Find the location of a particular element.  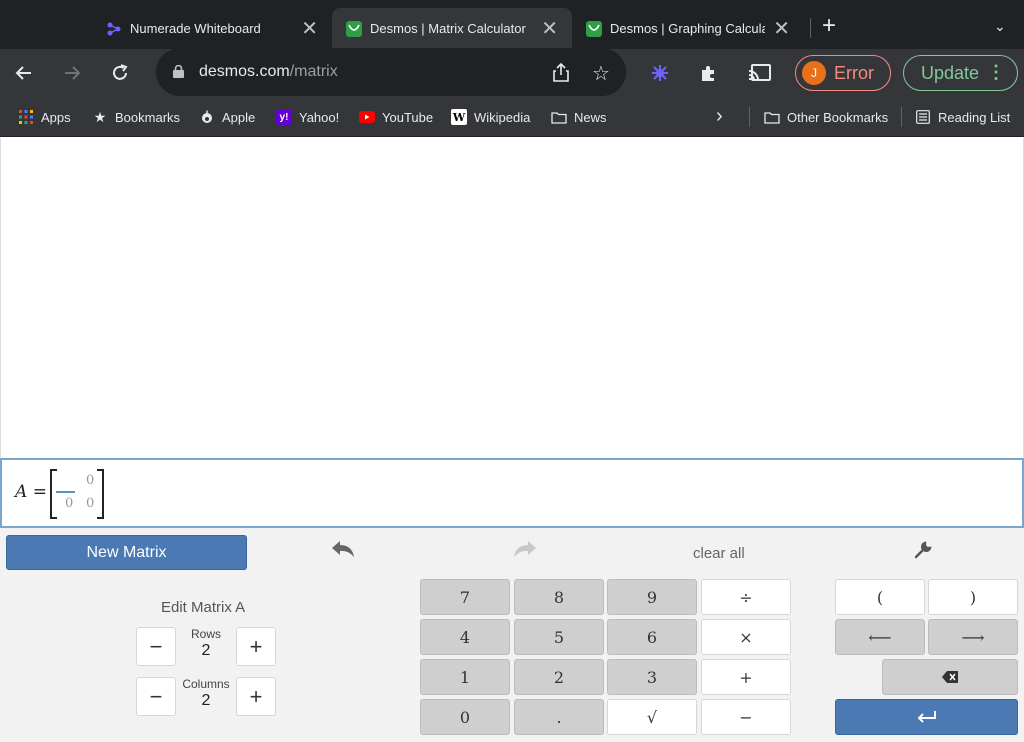

columns-increment-button: + is located at coordinates (256, 696).